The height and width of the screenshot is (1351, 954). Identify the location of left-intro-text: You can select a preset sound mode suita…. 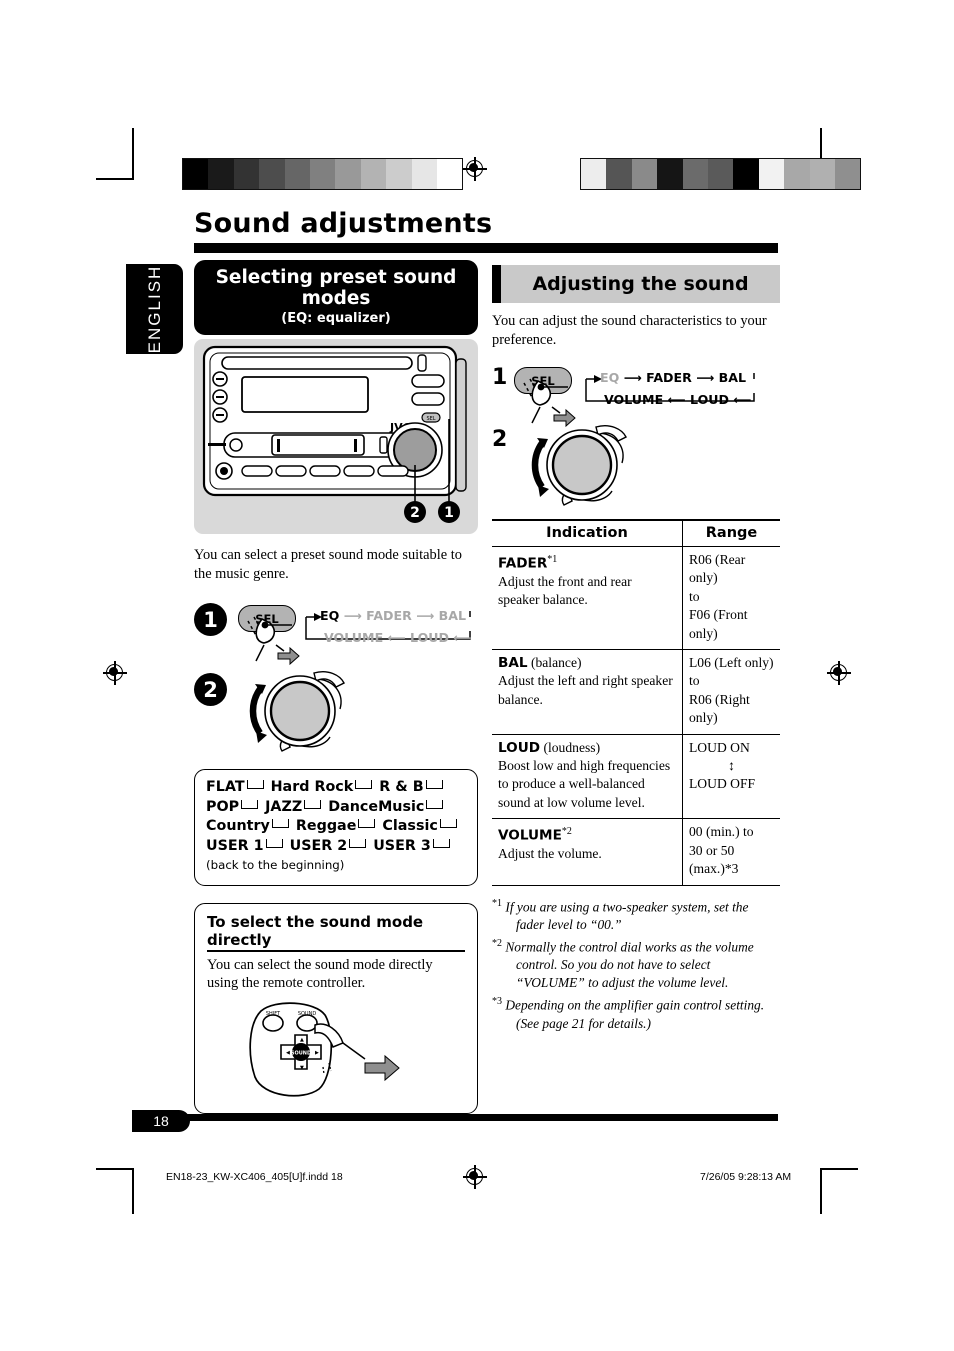
(328, 564).